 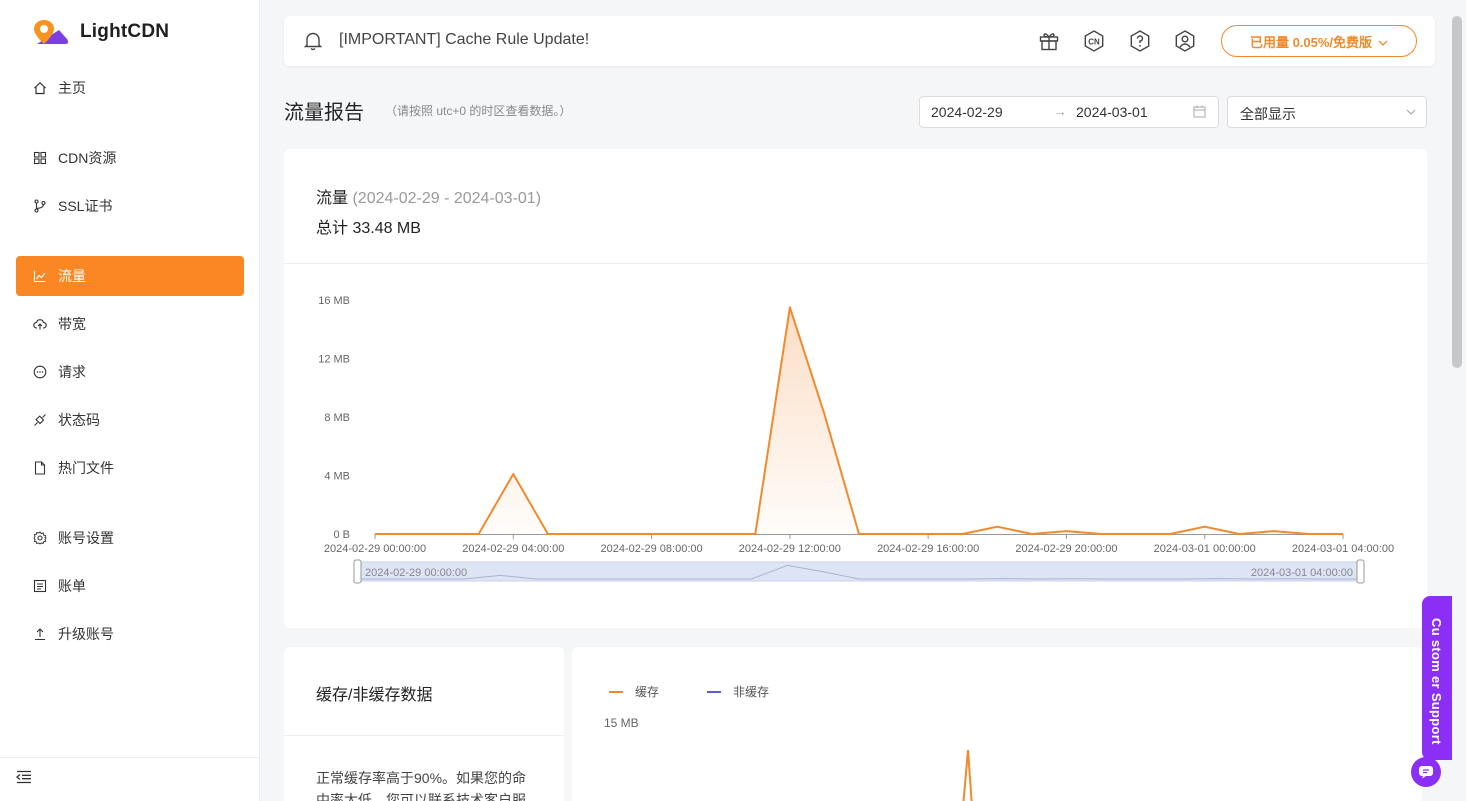 I want to click on y-tick-label: 12 MB, so click(x=334, y=360).